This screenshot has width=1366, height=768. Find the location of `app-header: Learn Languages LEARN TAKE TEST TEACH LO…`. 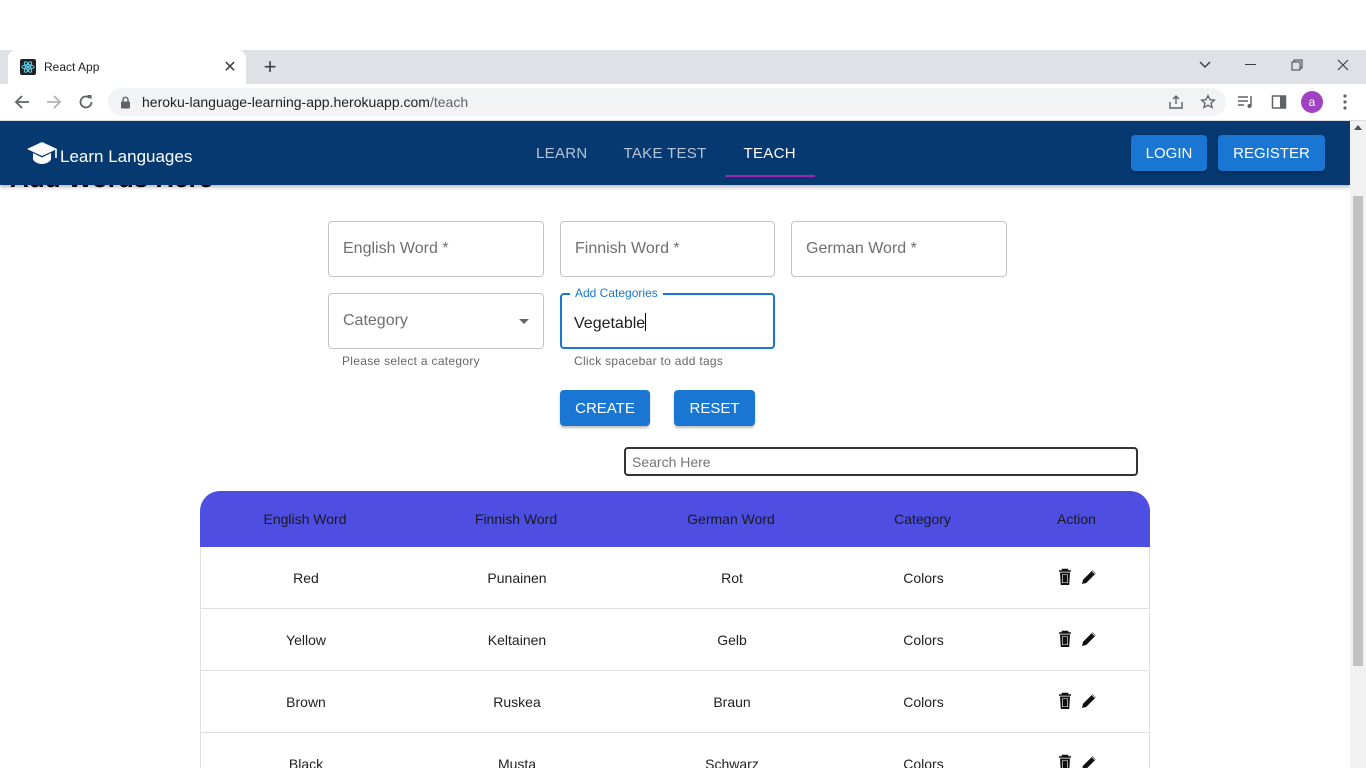

app-header: Learn Languages LEARN TAKE TEST TEACH LO… is located at coordinates (675, 153).